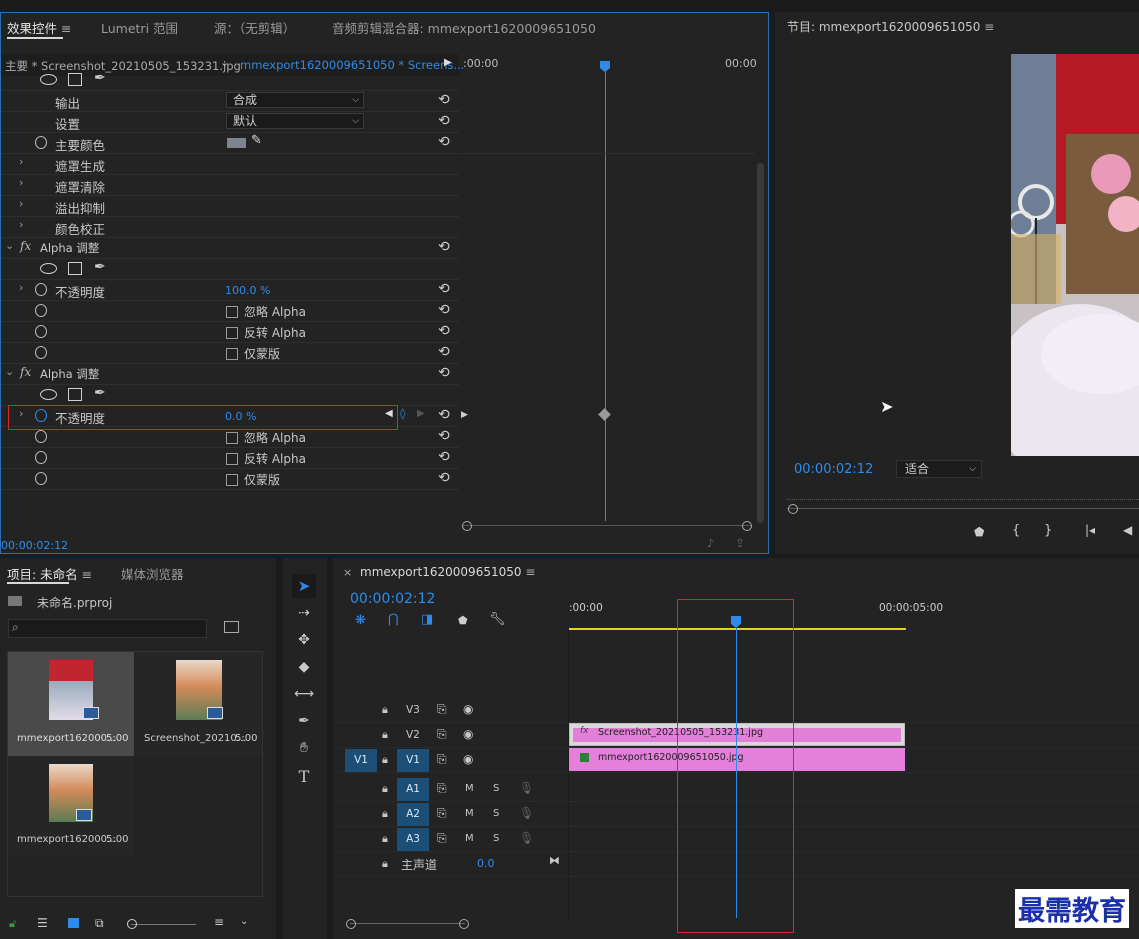  What do you see at coordinates (304, 586) in the screenshot?
I see `selection-tool-icon: ➤` at bounding box center [304, 586].